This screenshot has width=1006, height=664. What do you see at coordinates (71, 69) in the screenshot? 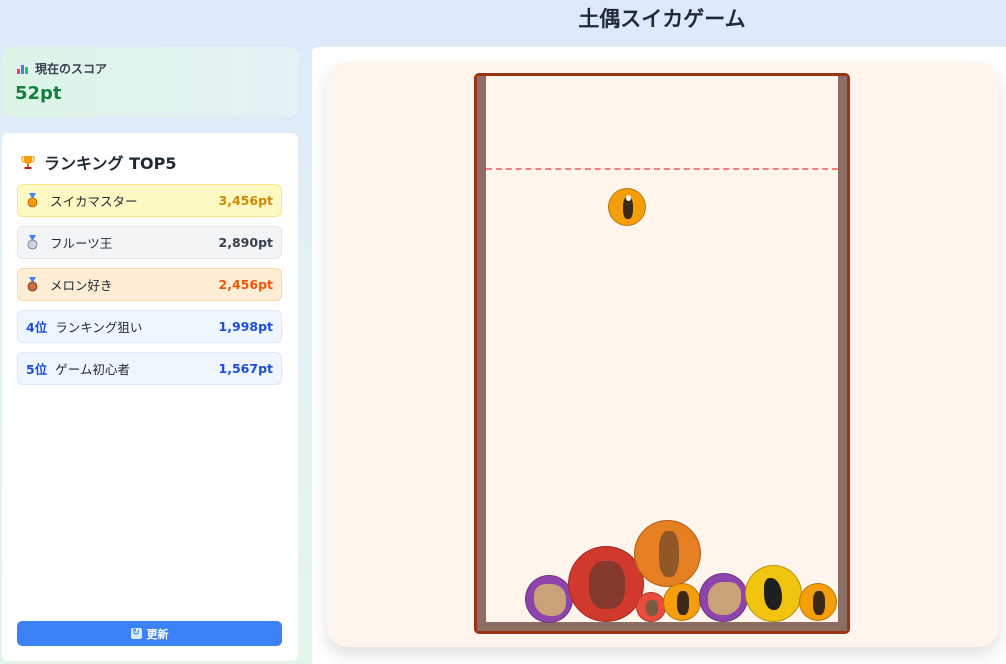
I see `score-label: 現在のスコア` at bounding box center [71, 69].